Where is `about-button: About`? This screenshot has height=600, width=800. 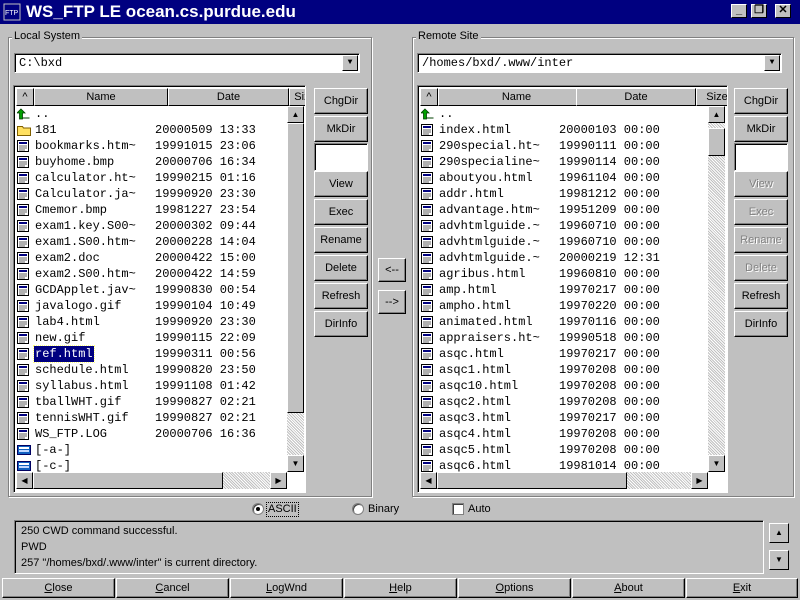 about-button: About is located at coordinates (628, 588).